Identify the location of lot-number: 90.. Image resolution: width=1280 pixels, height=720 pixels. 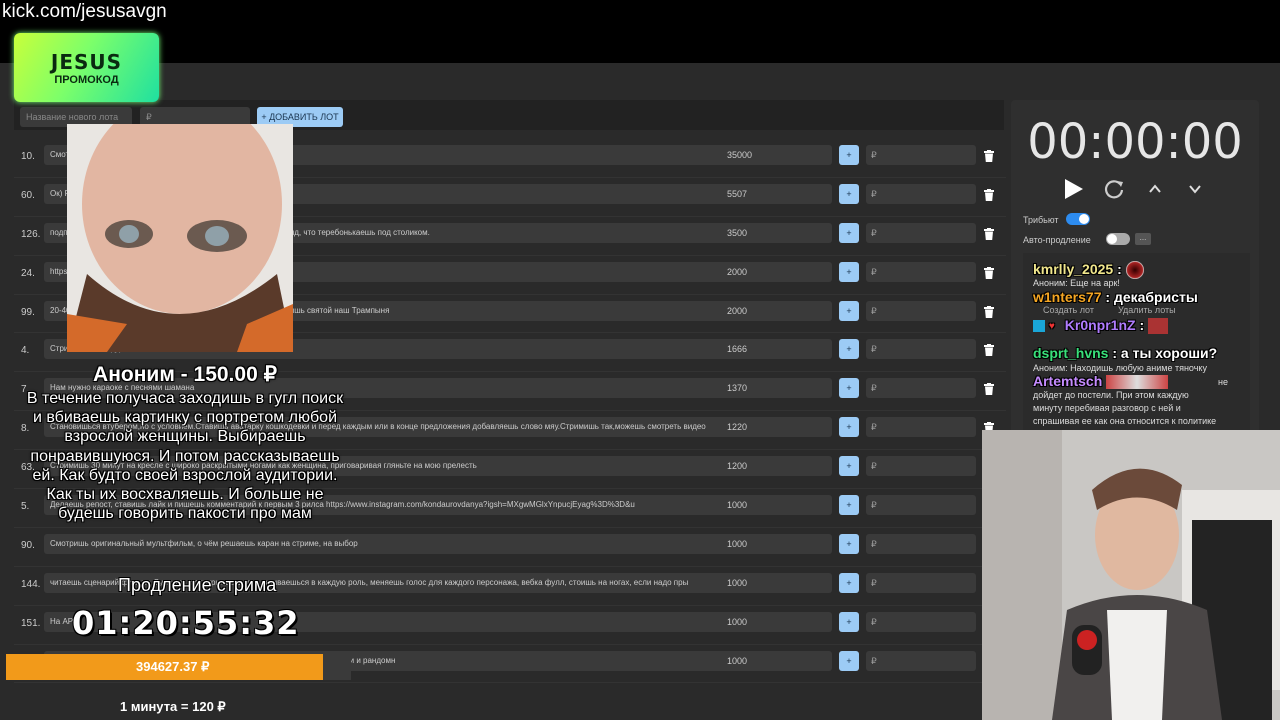
(28, 545).